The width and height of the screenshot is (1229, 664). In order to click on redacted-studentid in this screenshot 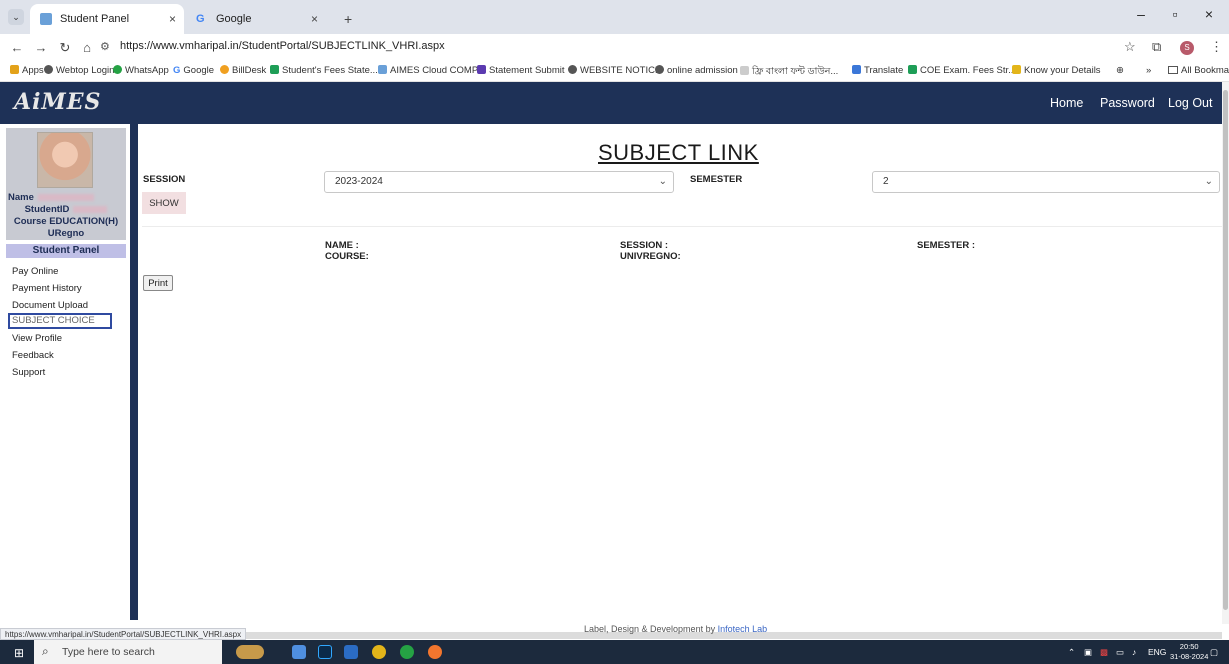, I will do `click(90, 209)`.